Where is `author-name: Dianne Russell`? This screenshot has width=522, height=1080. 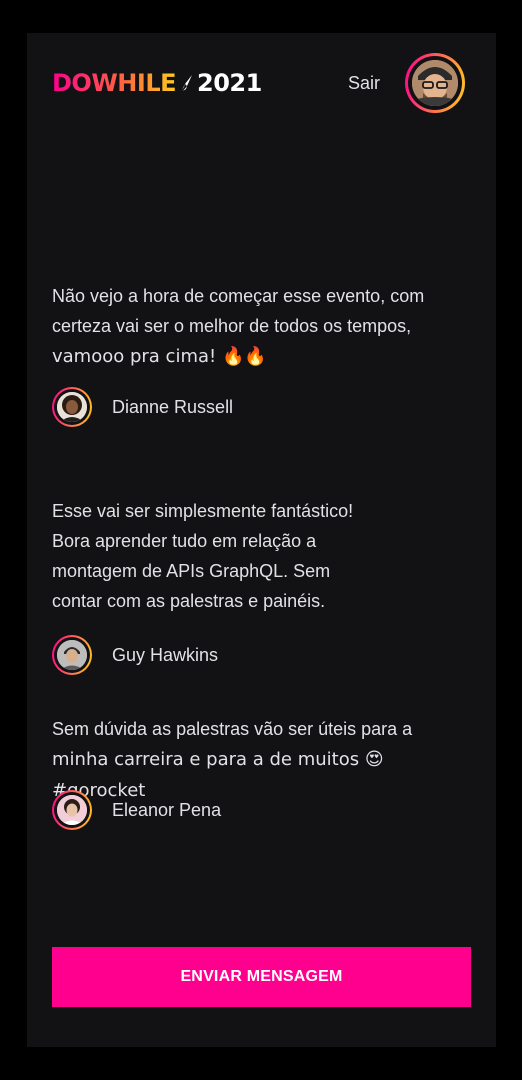 author-name: Dianne Russell is located at coordinates (173, 407).